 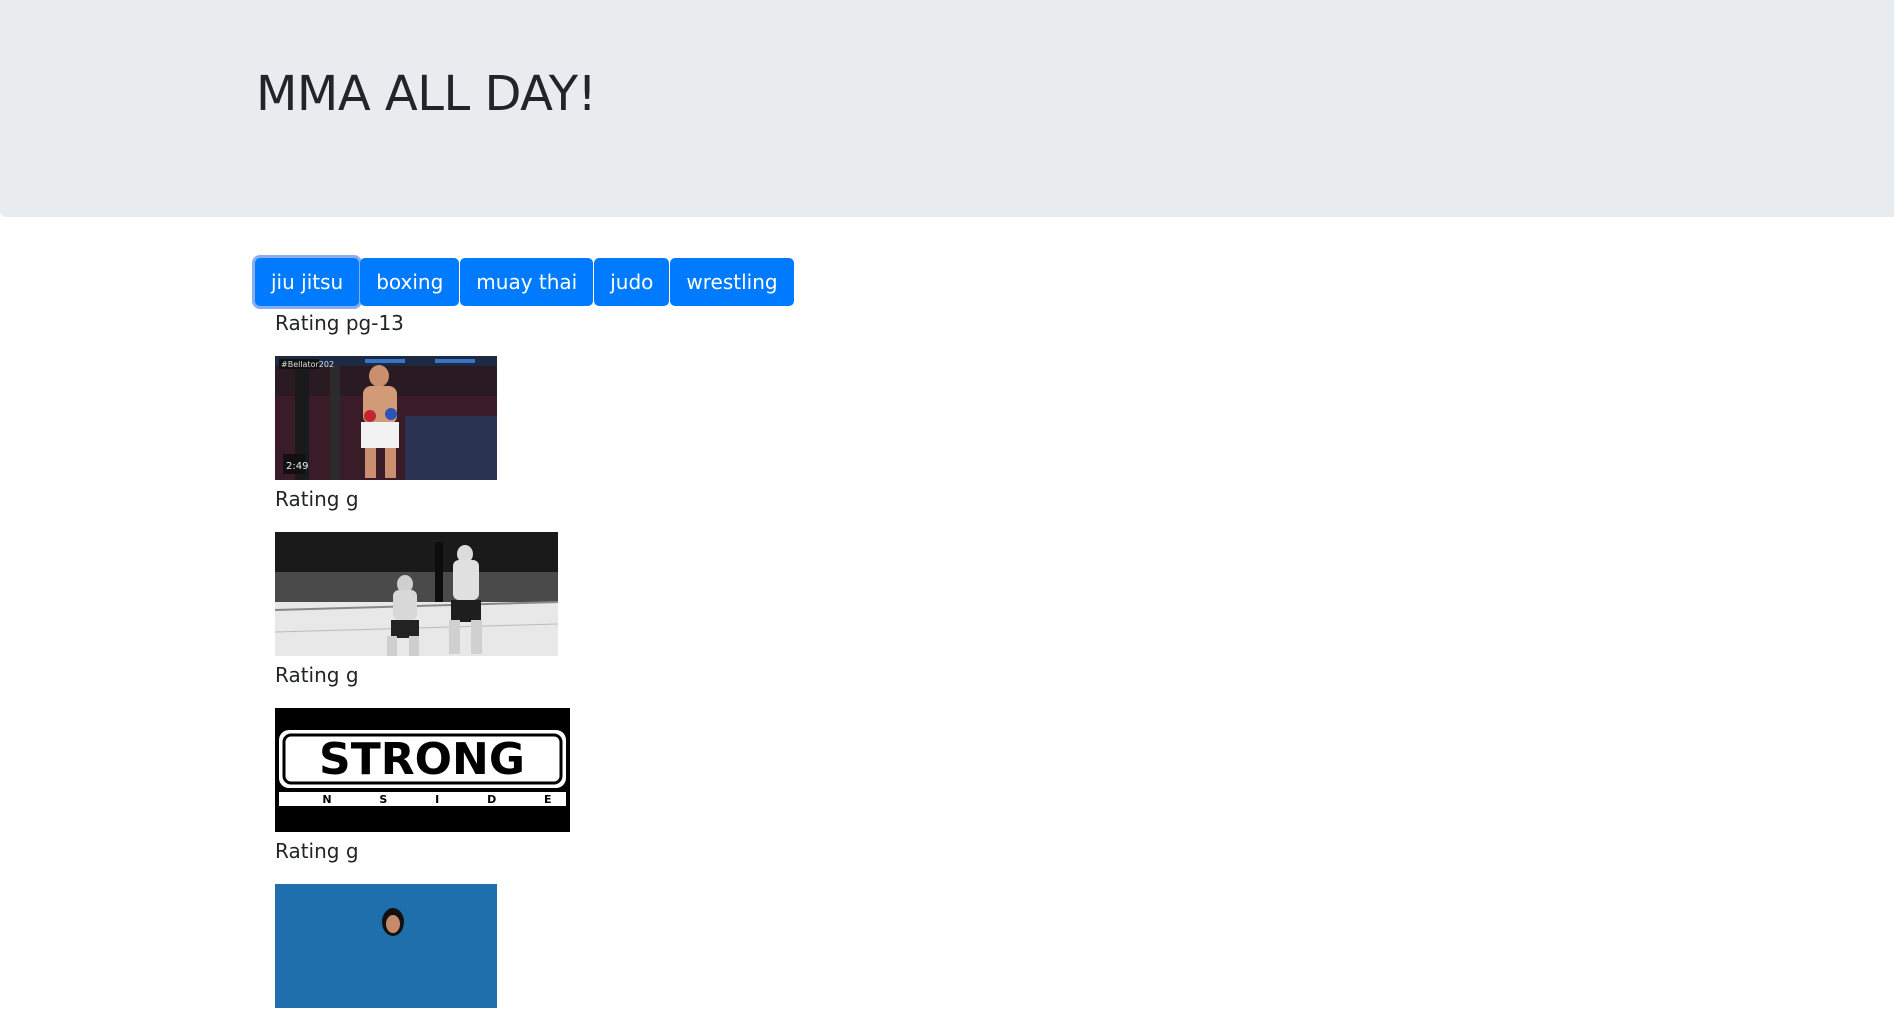 I want to click on strong-logo-sub-text: I N S I D E, so click(x=422, y=799).